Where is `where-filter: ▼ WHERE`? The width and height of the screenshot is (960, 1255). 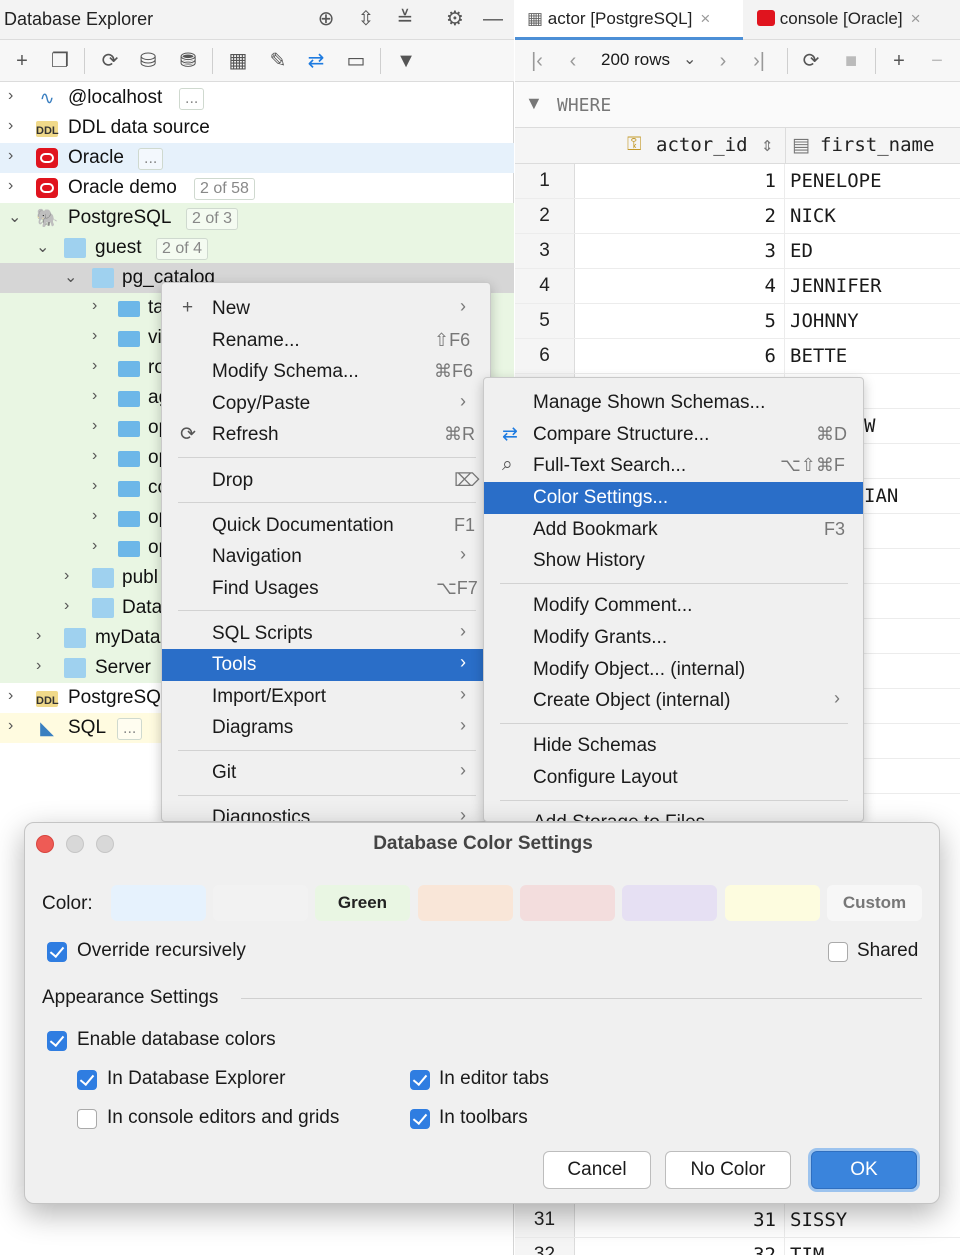 where-filter: ▼ WHERE is located at coordinates (737, 105).